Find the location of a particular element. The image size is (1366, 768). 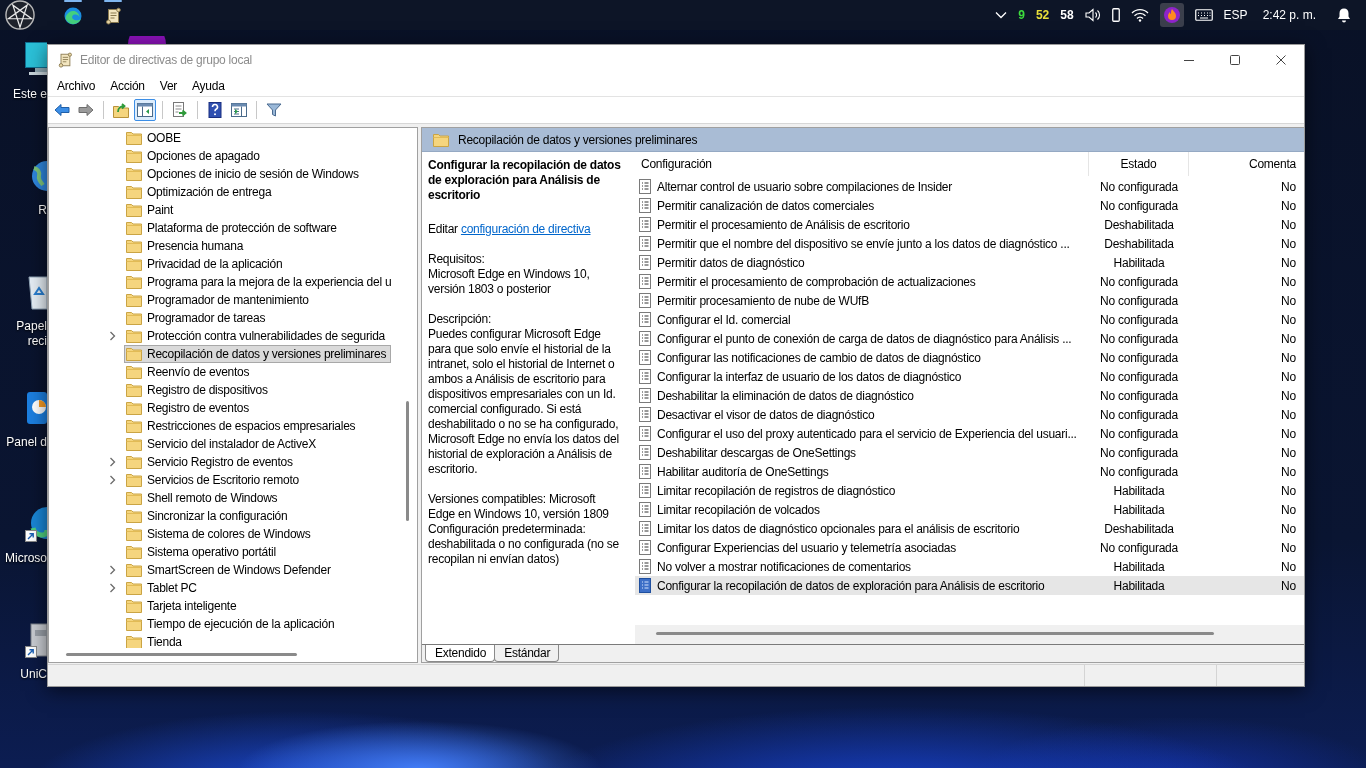

policy-row: Limitar recopilación de volcados Habilitada No is located at coordinates (969, 509).